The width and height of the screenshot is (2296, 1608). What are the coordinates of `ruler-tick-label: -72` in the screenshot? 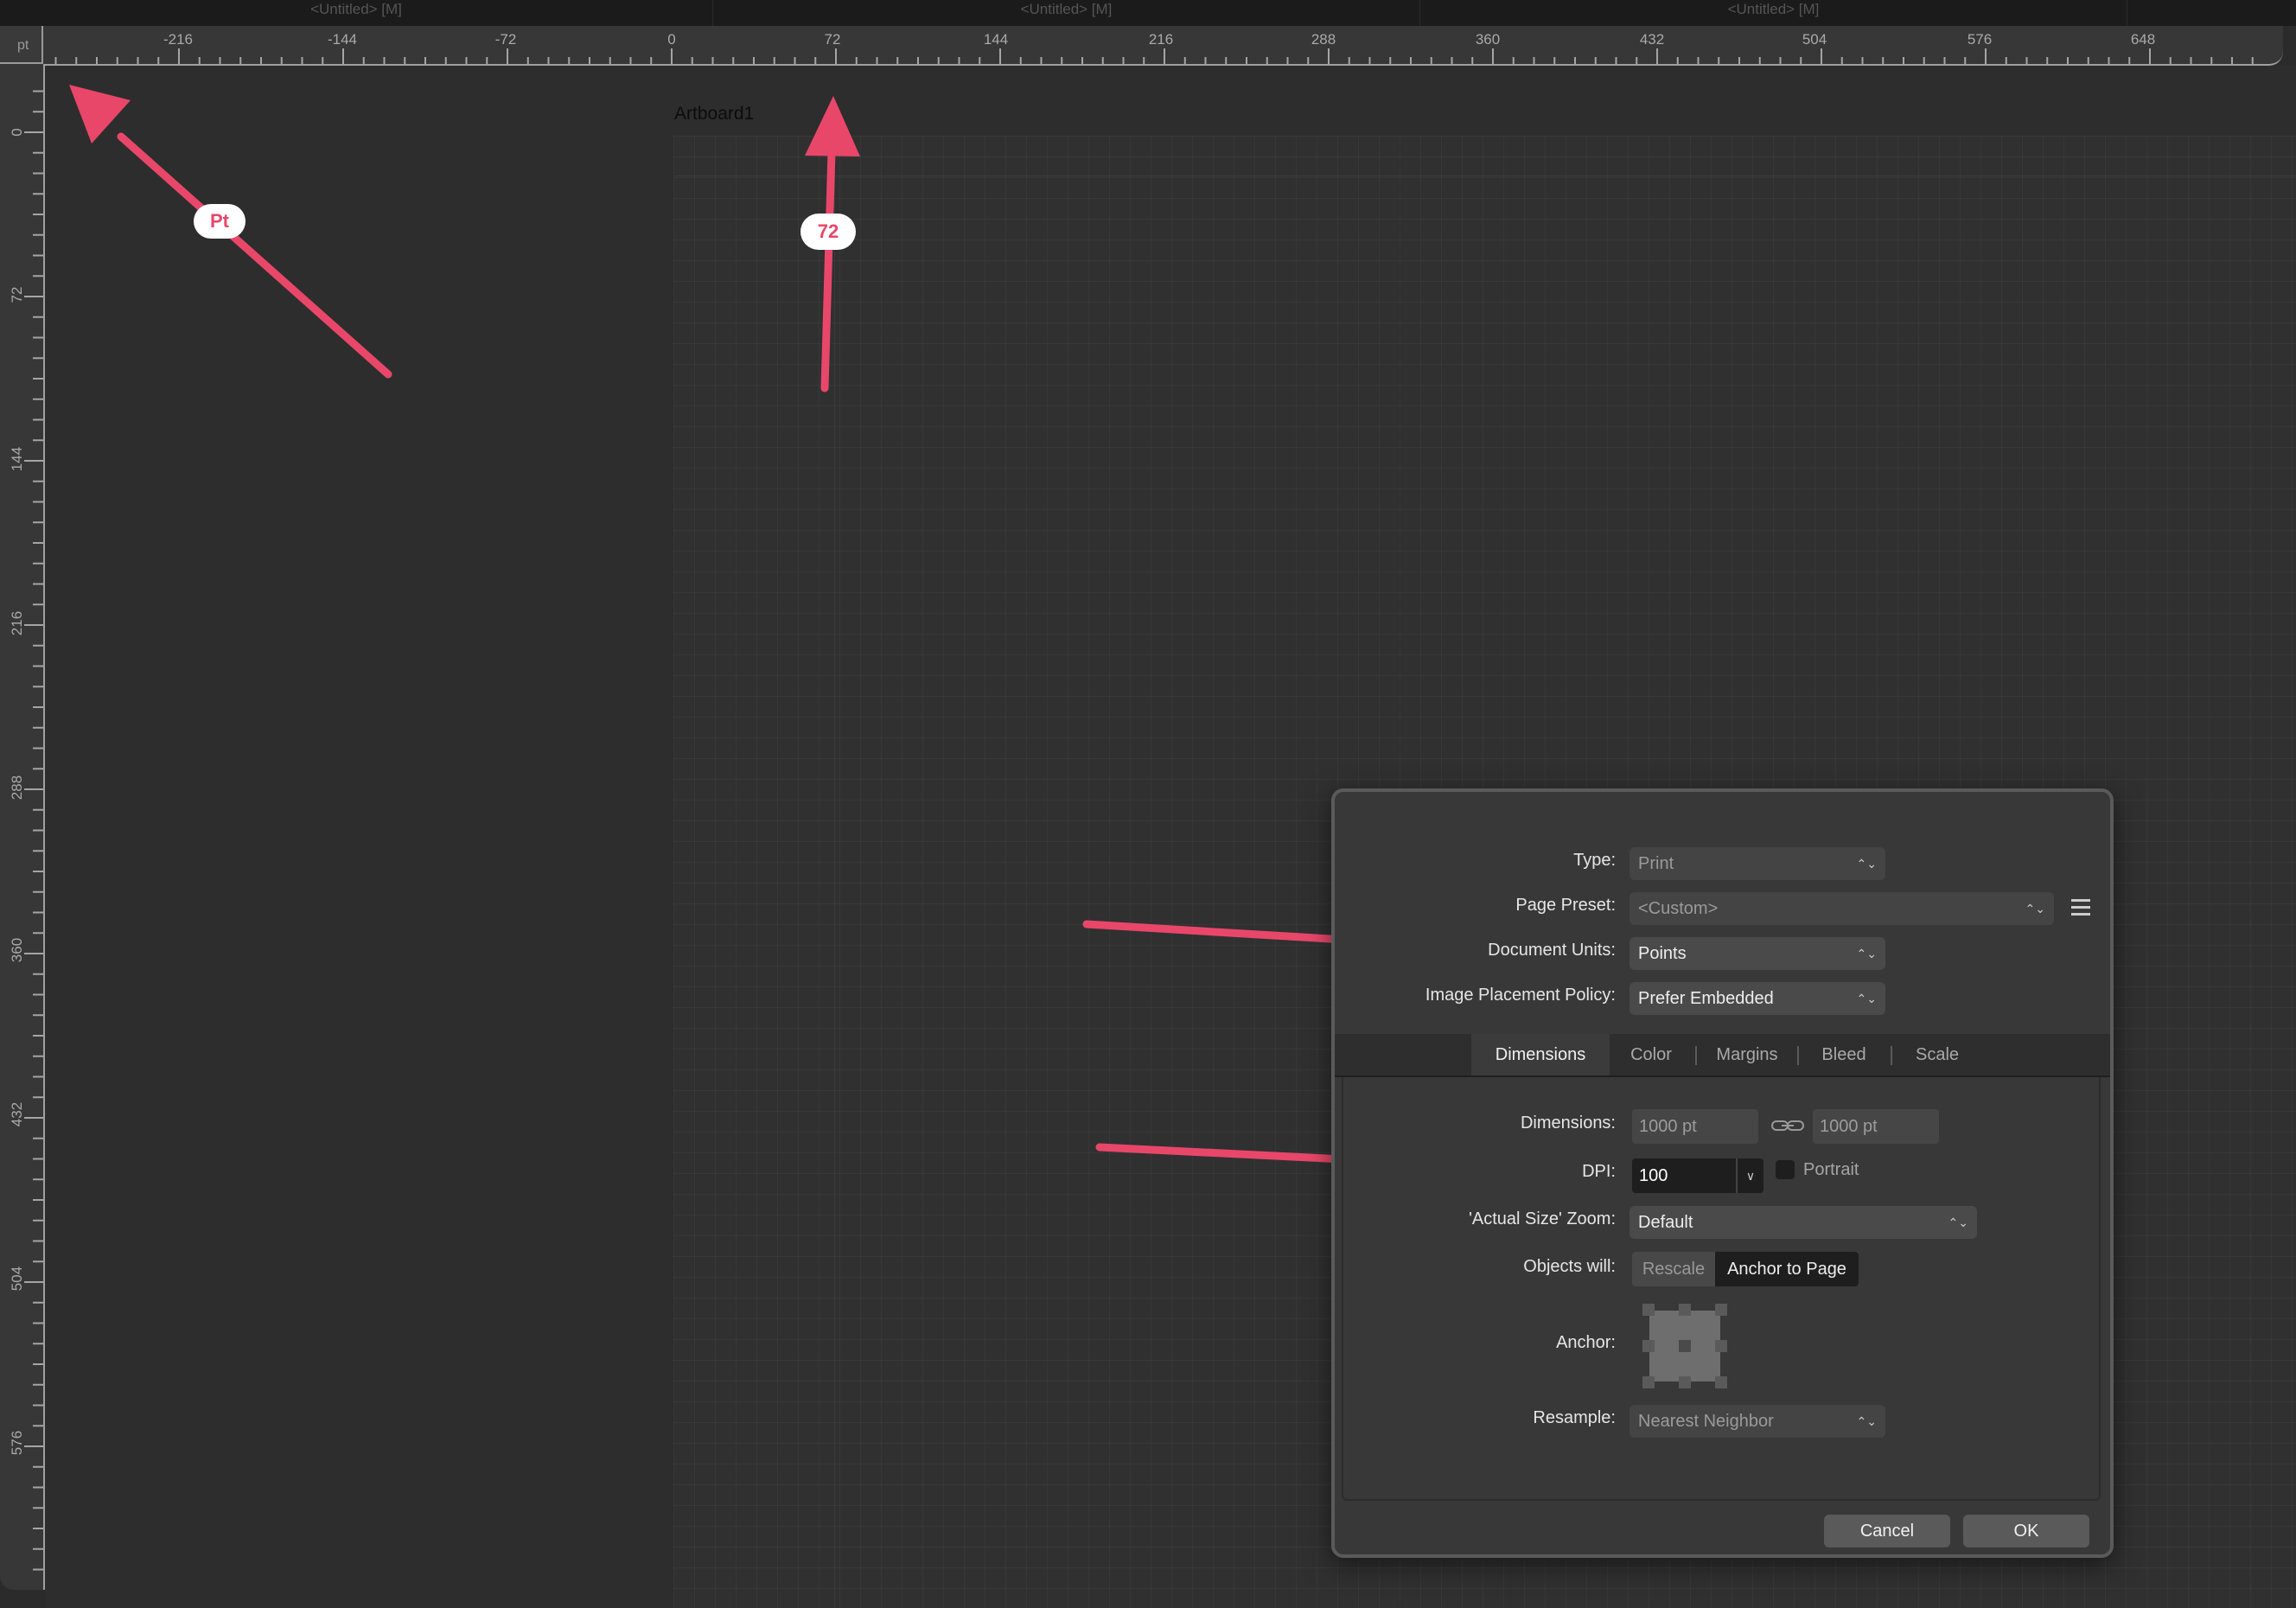 It's located at (505, 39).